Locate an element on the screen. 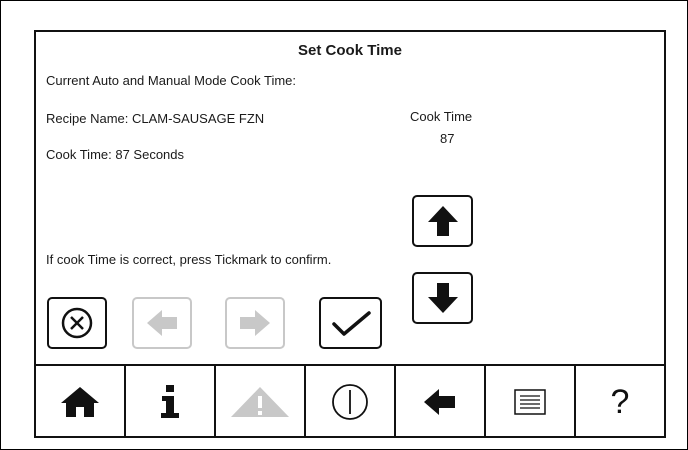  confirm-button is located at coordinates (350, 323).